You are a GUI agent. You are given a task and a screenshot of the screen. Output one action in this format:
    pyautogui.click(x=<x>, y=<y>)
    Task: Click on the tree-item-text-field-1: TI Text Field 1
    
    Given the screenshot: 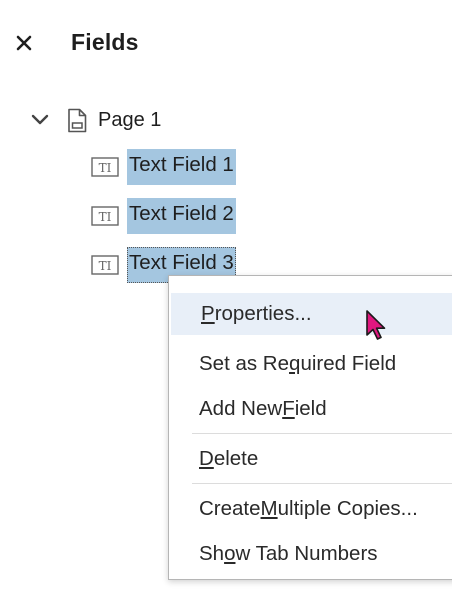 What is the action you would take?
    pyautogui.click(x=163, y=167)
    